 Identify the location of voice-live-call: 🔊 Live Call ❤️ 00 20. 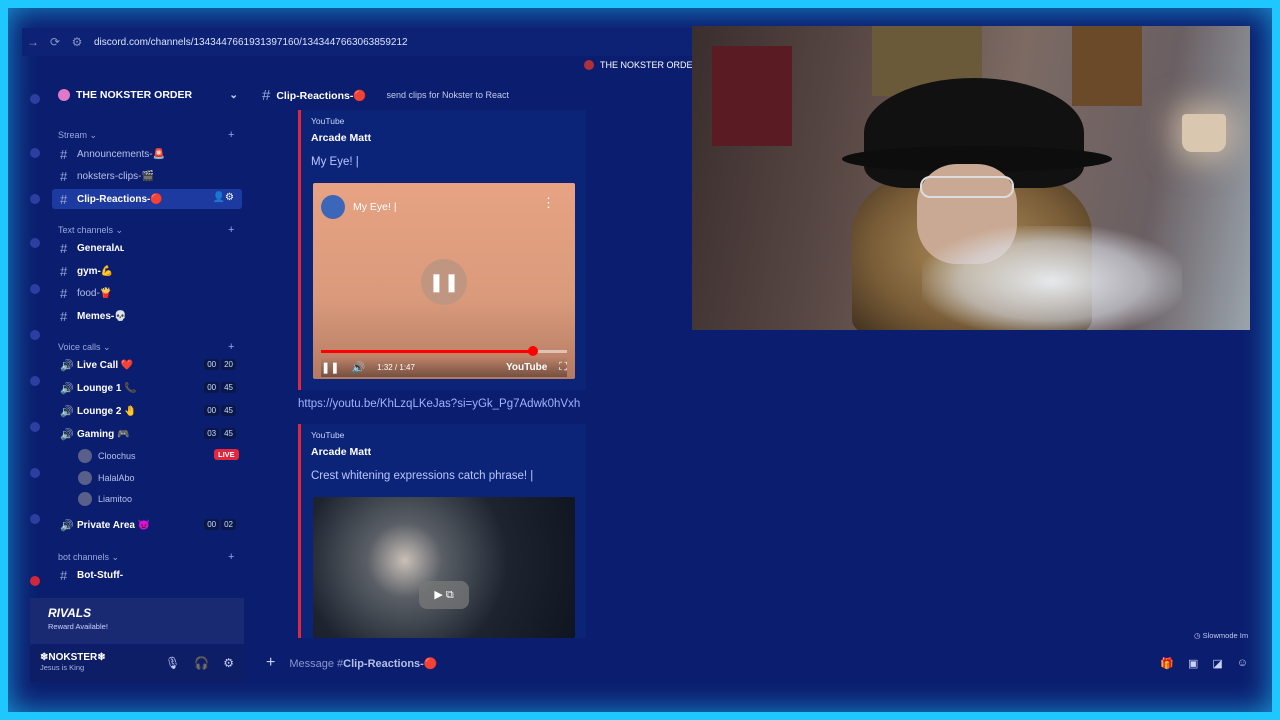
(147, 365).